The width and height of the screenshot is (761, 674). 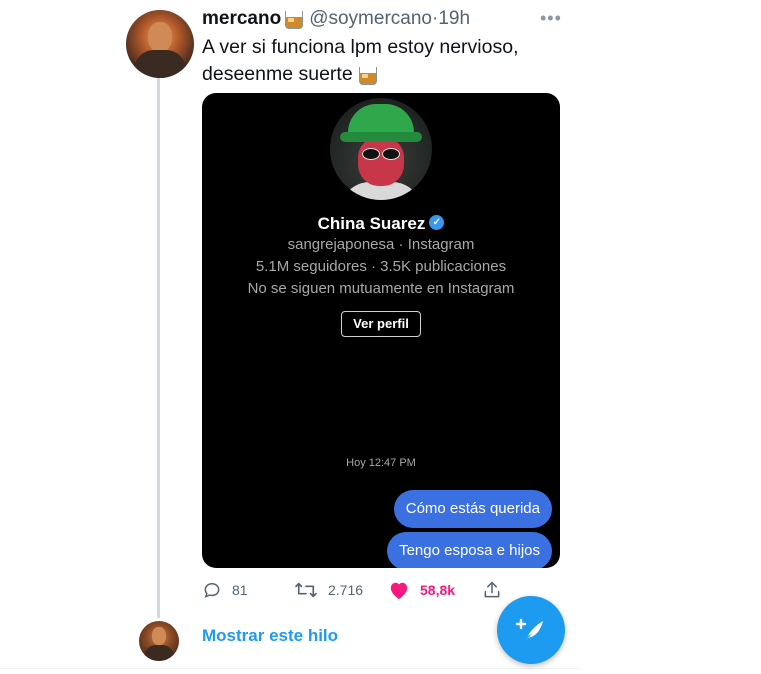 I want to click on avatar-mask, so click(x=381, y=162).